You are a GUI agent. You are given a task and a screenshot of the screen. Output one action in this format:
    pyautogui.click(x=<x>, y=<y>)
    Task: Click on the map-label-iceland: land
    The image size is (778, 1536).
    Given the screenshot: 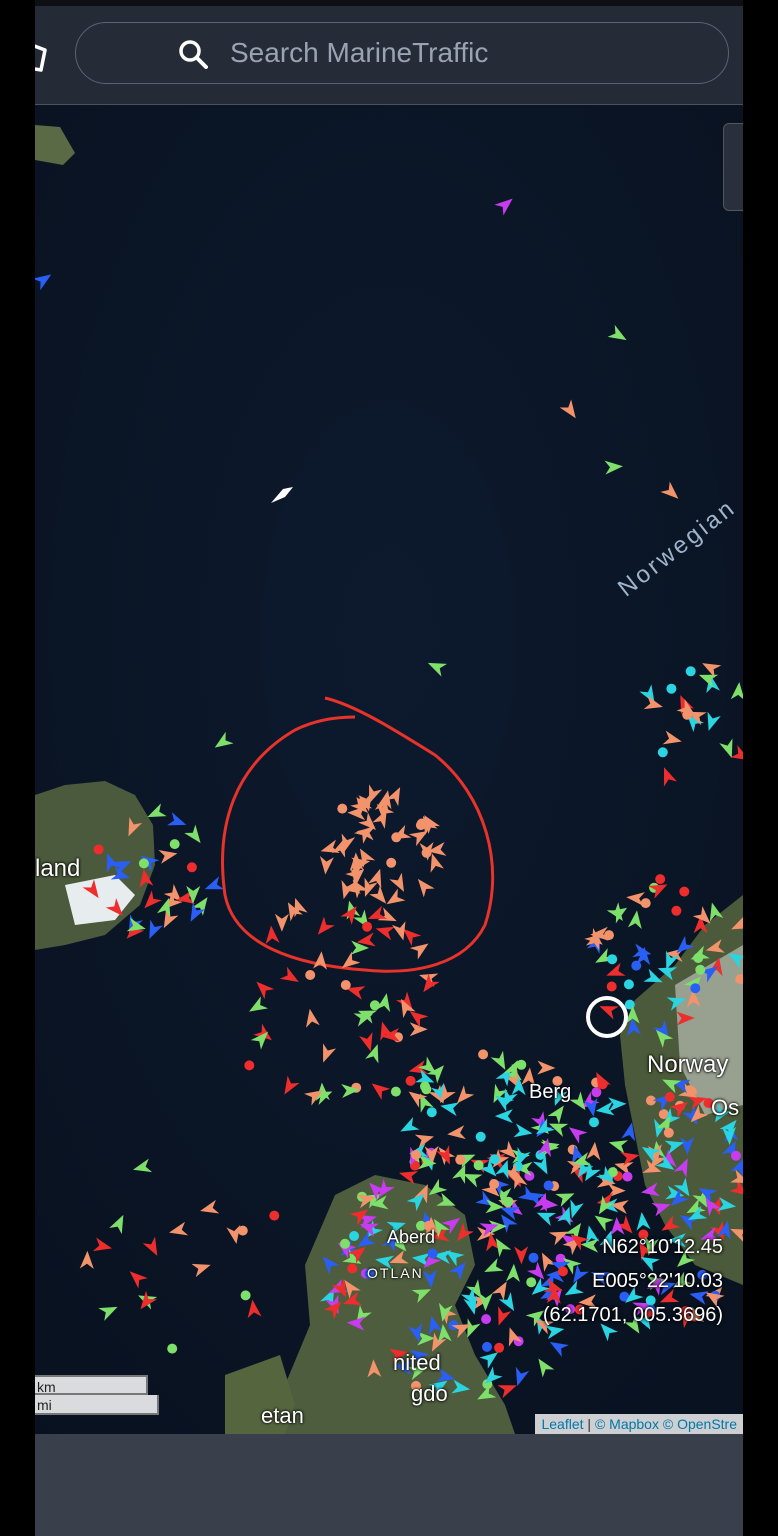 What is the action you would take?
    pyautogui.click(x=58, y=868)
    